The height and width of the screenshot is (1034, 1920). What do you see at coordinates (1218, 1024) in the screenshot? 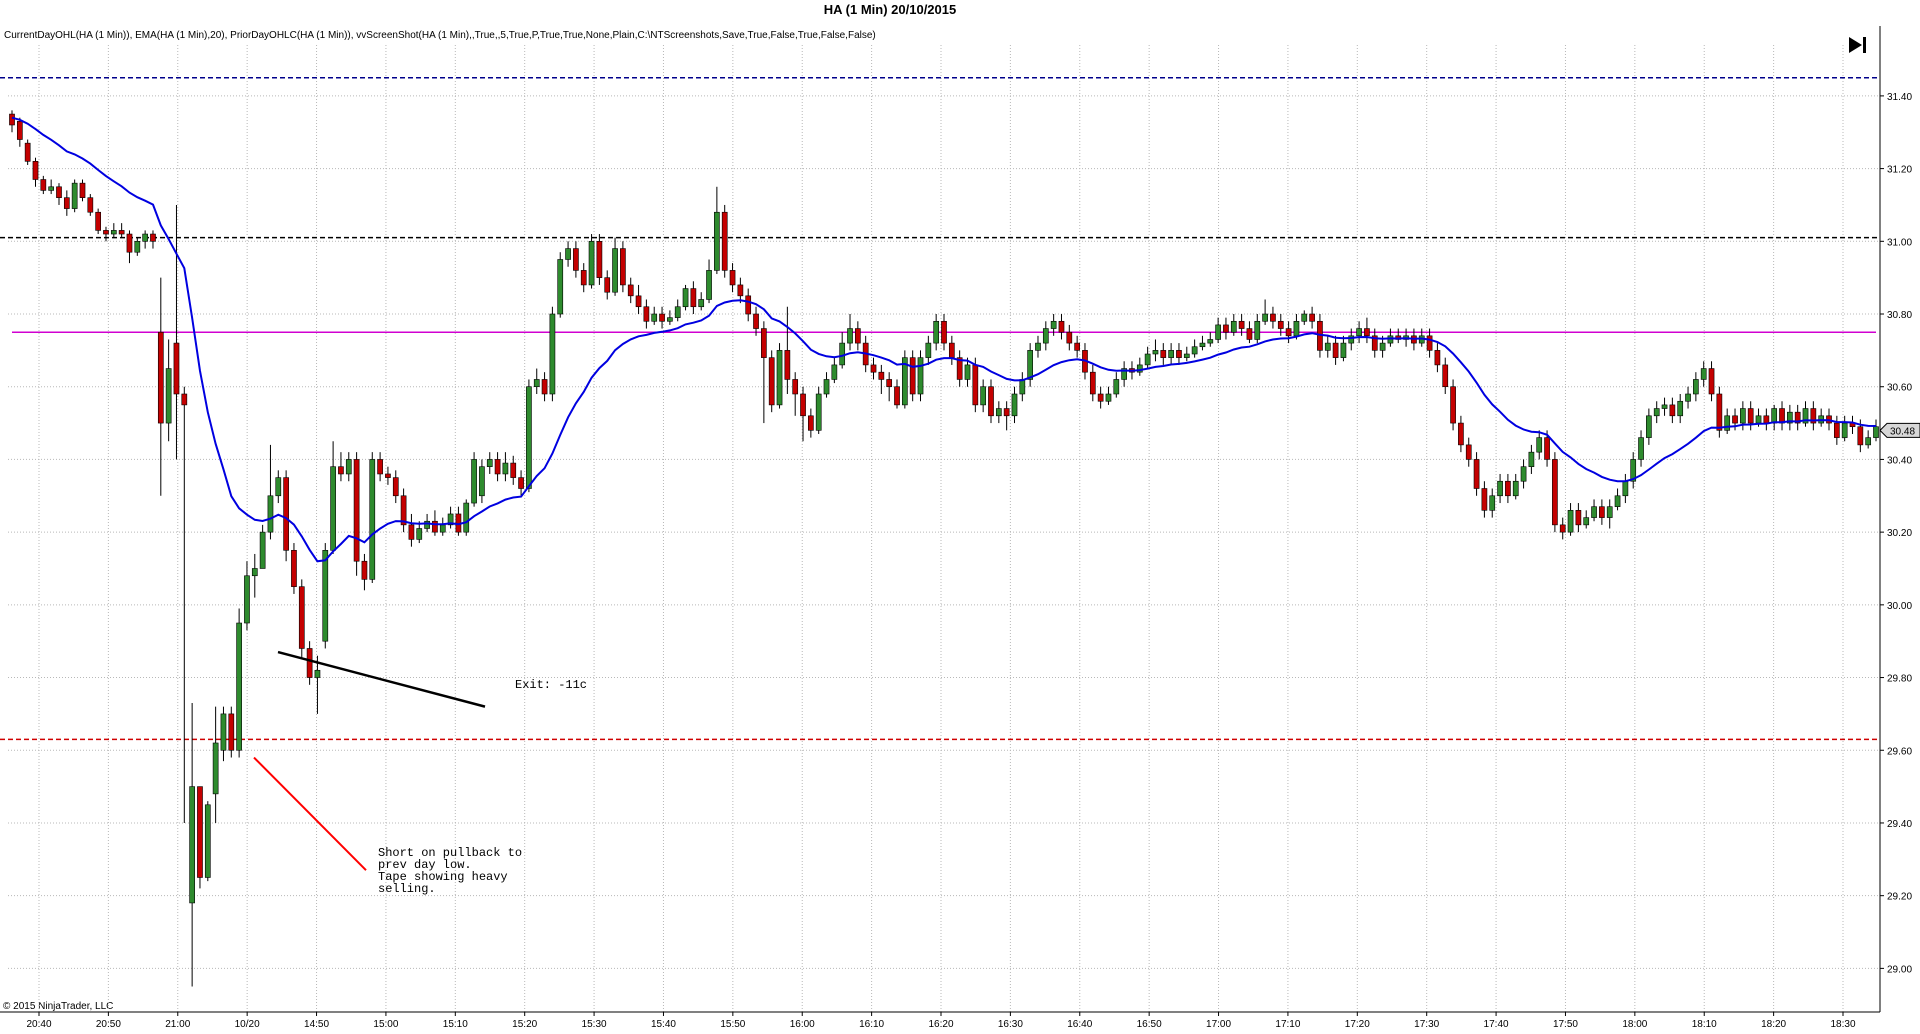
I see `x-tick-label: 17:00` at bounding box center [1218, 1024].